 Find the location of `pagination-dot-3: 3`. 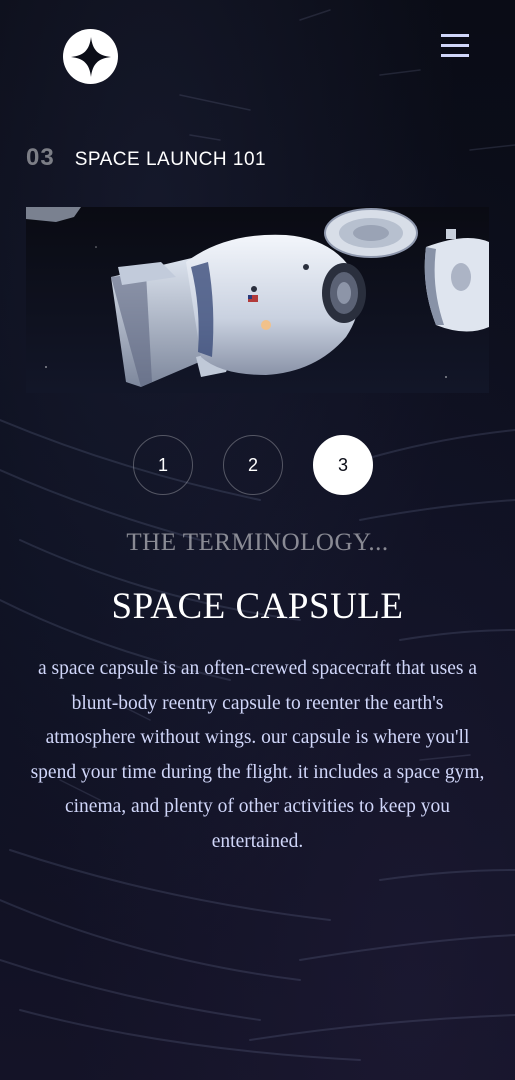

pagination-dot-3: 3 is located at coordinates (343, 465).